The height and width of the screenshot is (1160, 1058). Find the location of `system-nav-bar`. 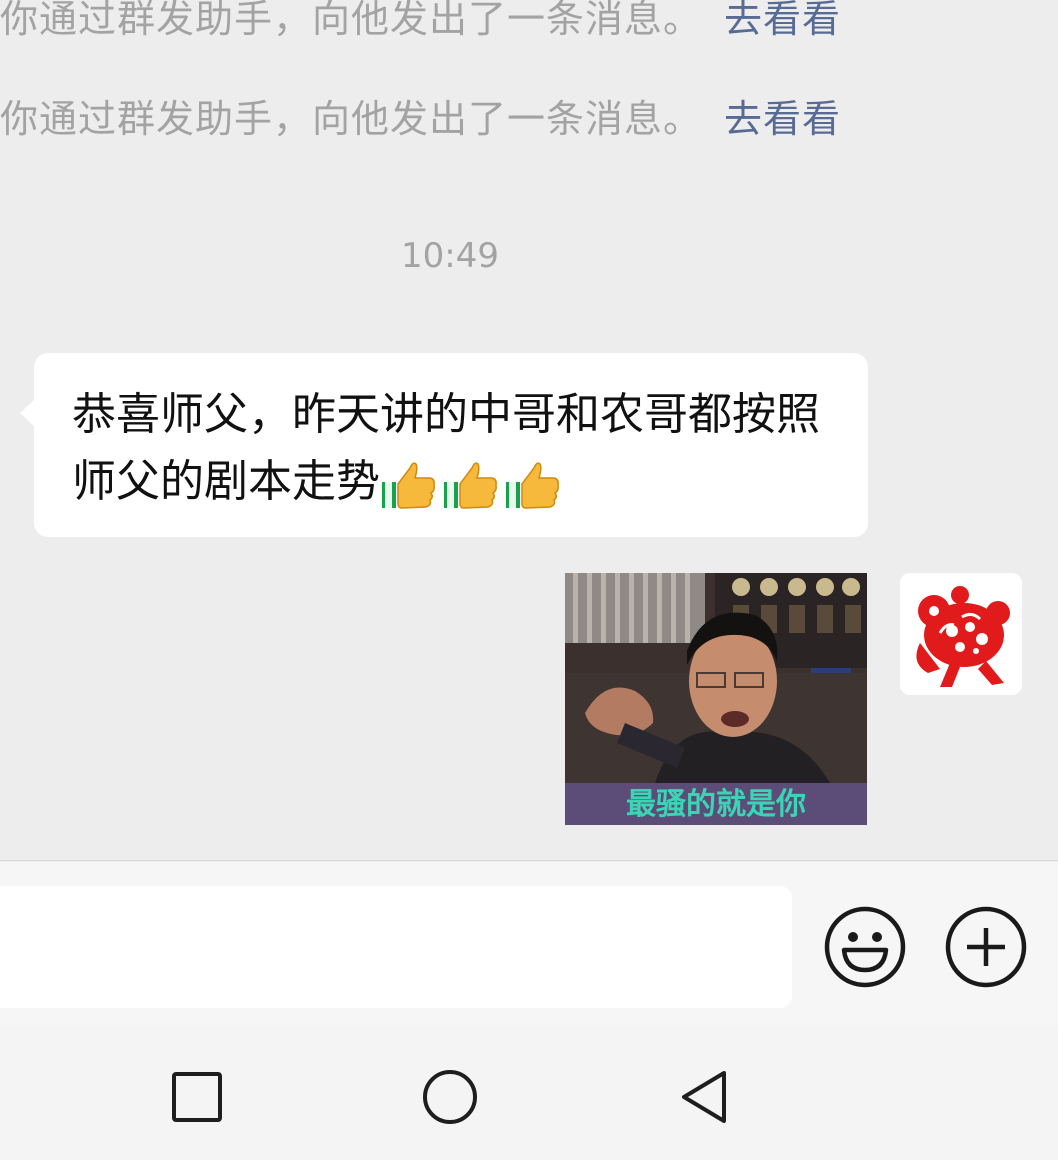

system-nav-bar is located at coordinates (529, 1092).